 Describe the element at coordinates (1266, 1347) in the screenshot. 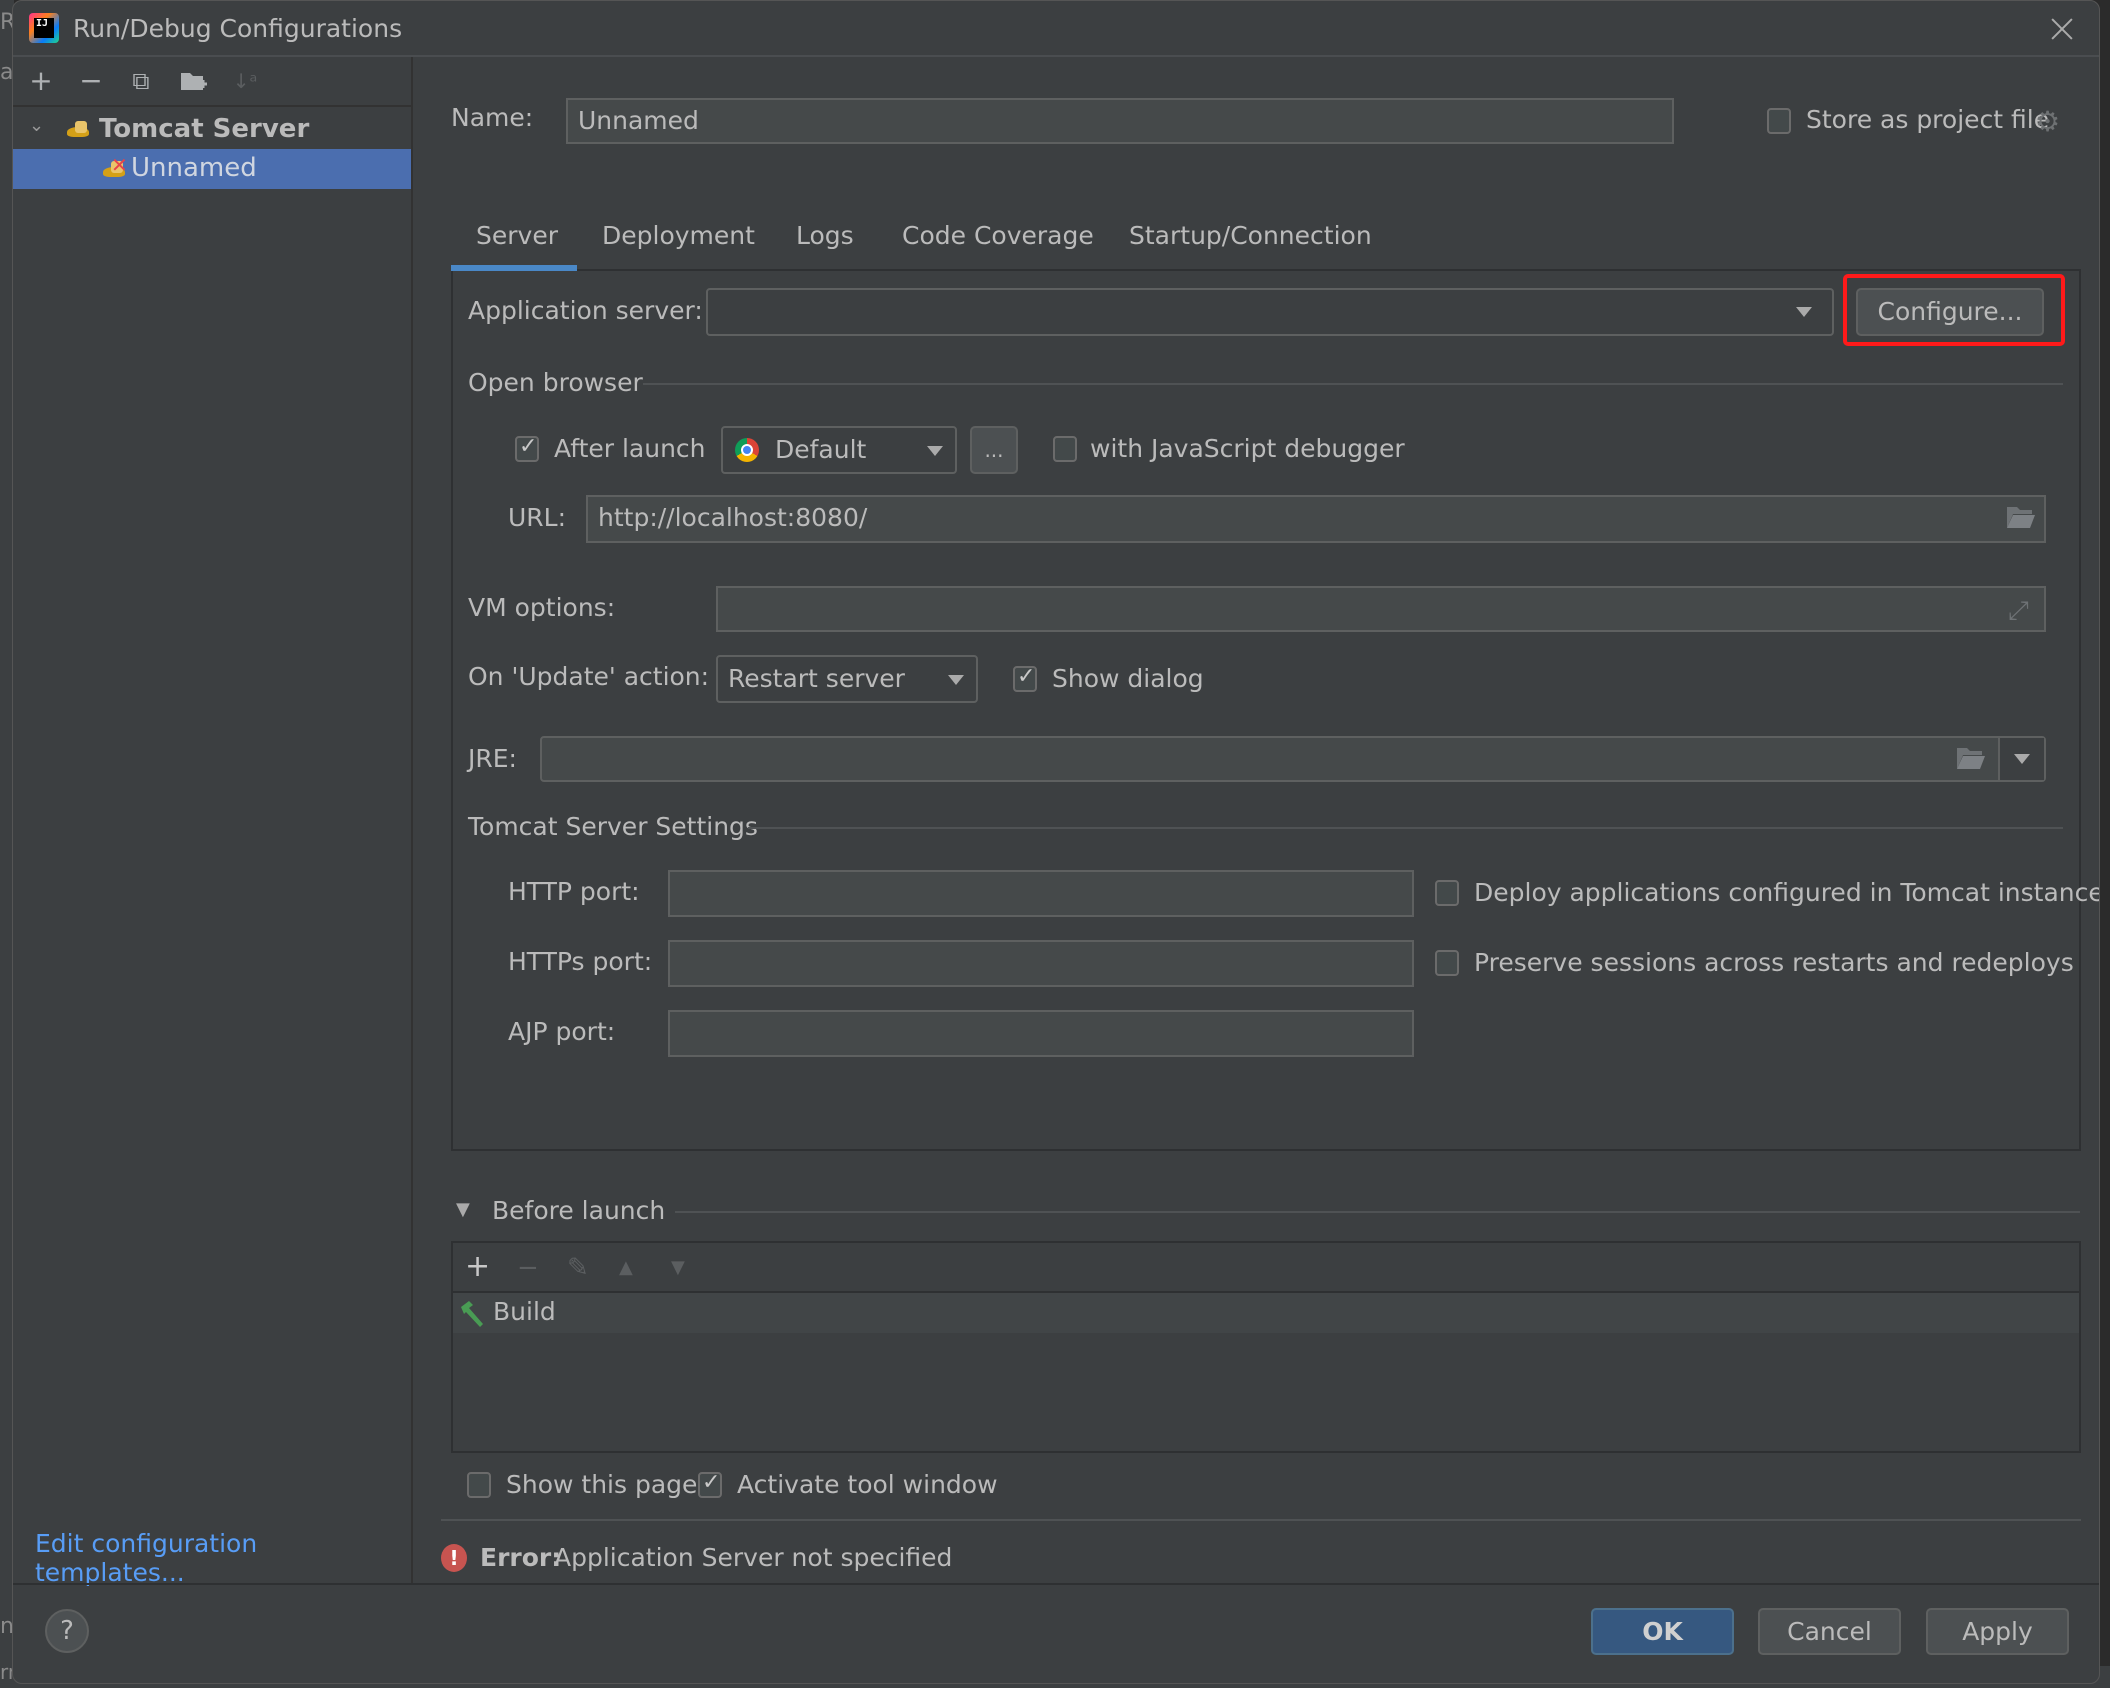

I see `before-launch-tasks-panel: + − ✎ ▲ ▼ Build` at that location.